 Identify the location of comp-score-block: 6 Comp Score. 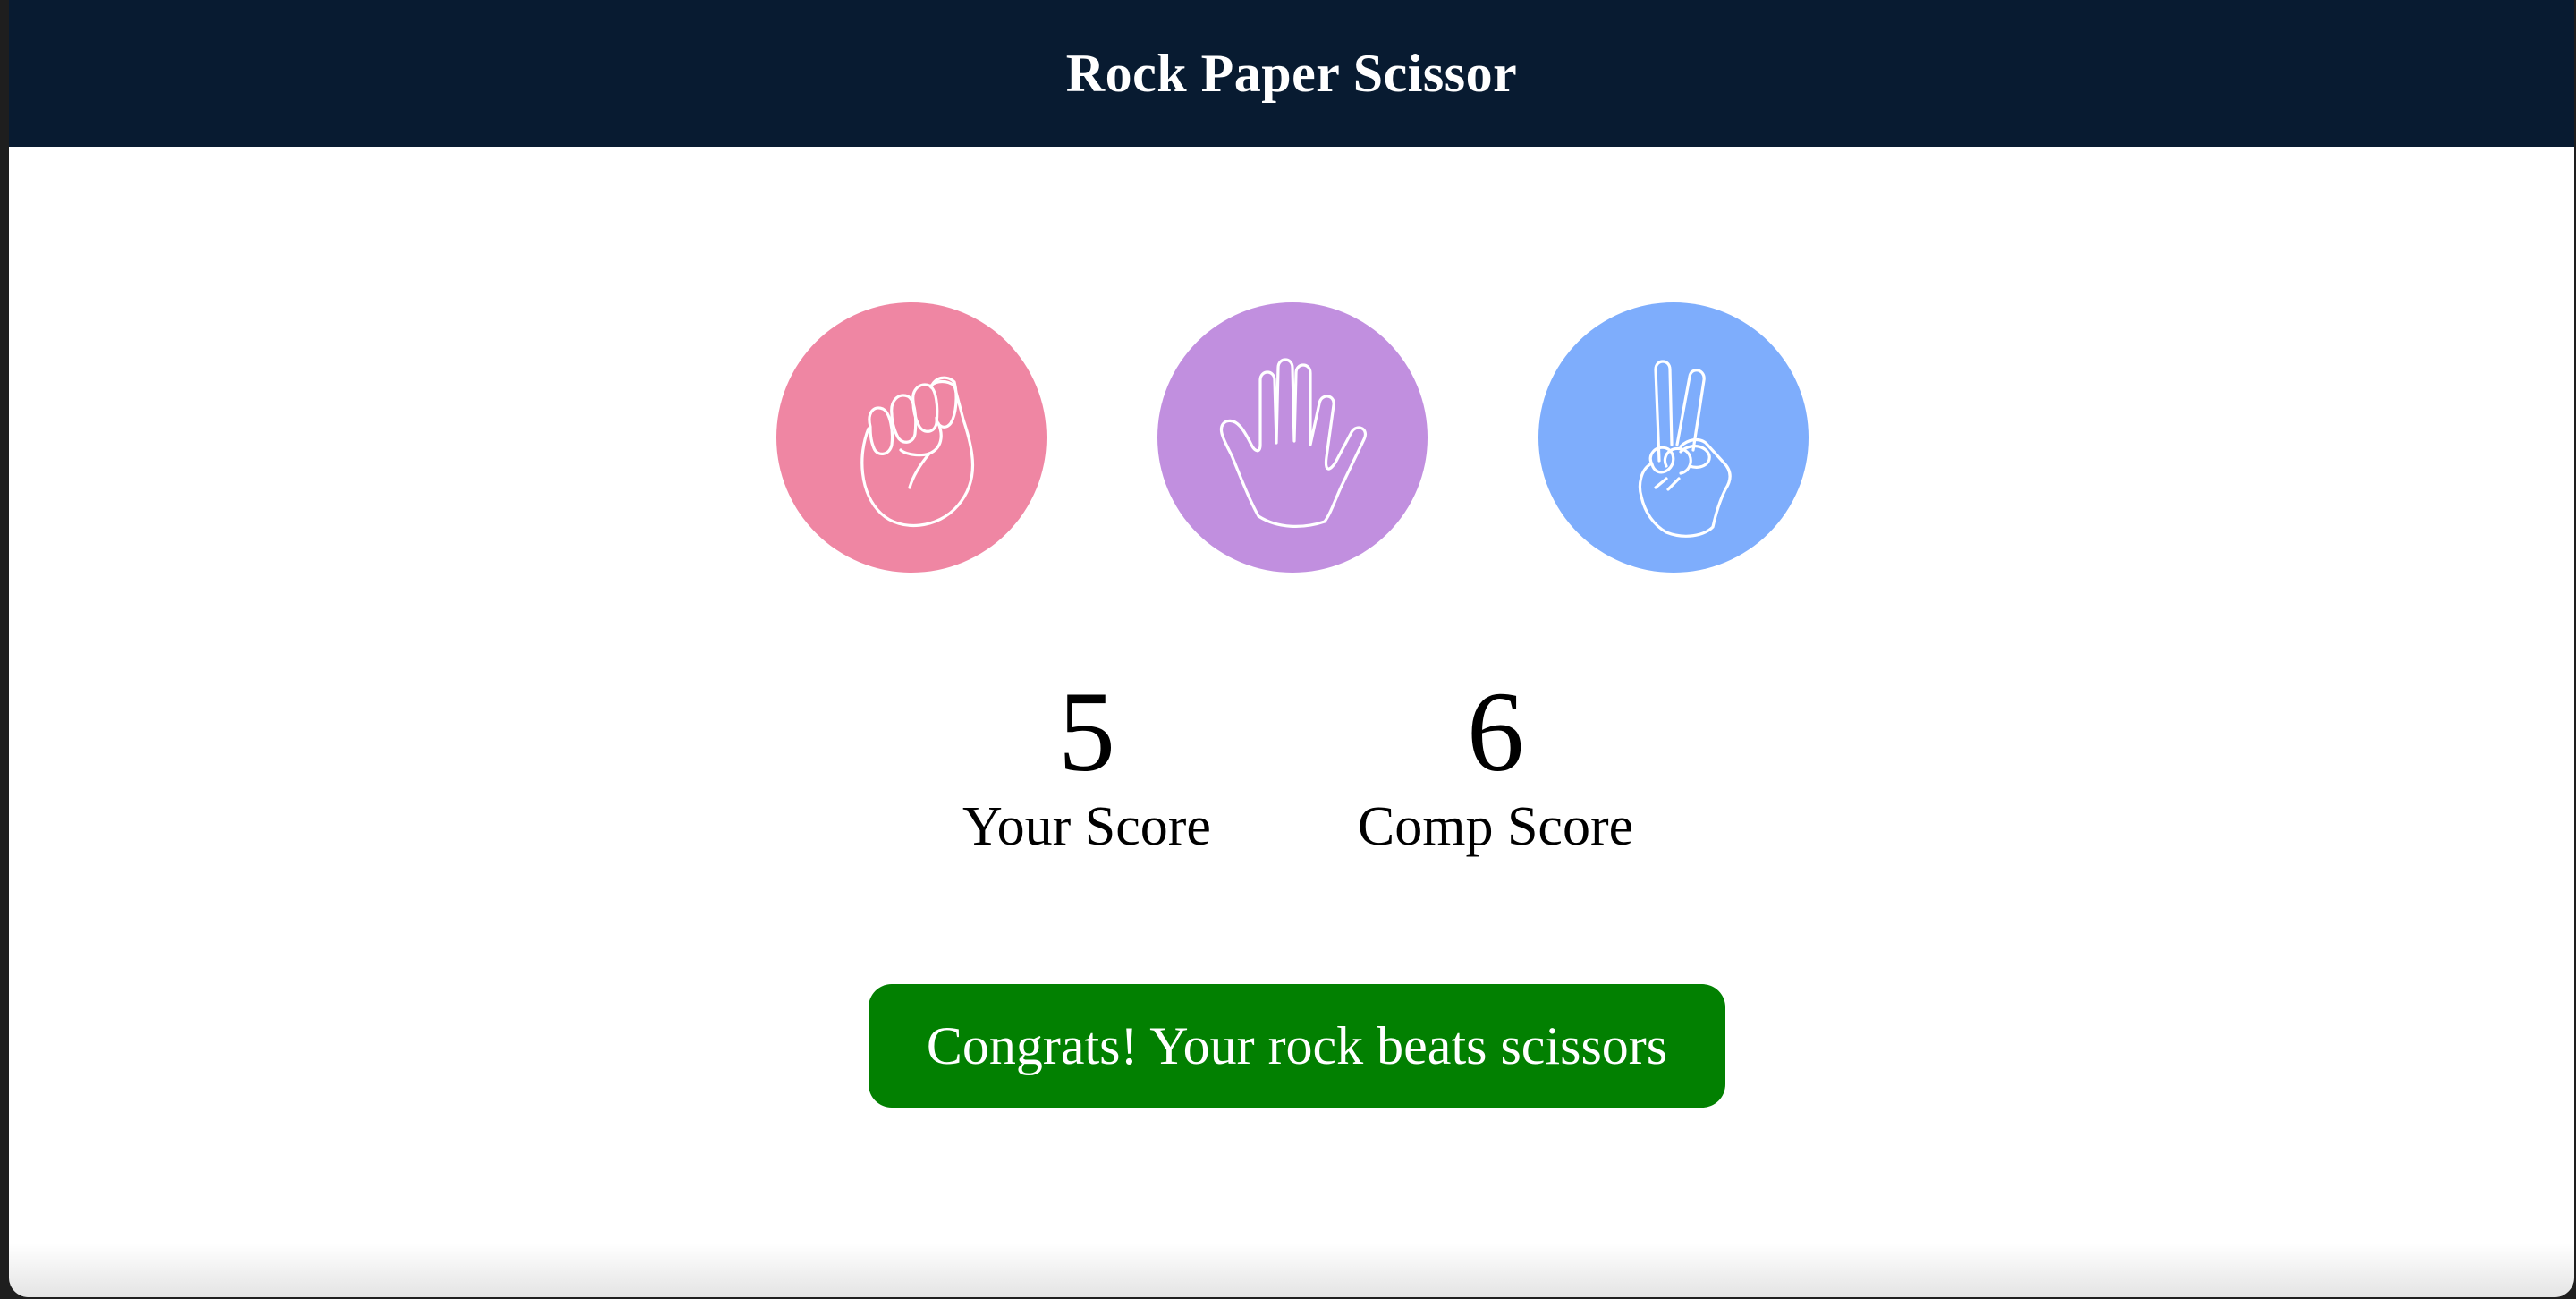
(1495, 765).